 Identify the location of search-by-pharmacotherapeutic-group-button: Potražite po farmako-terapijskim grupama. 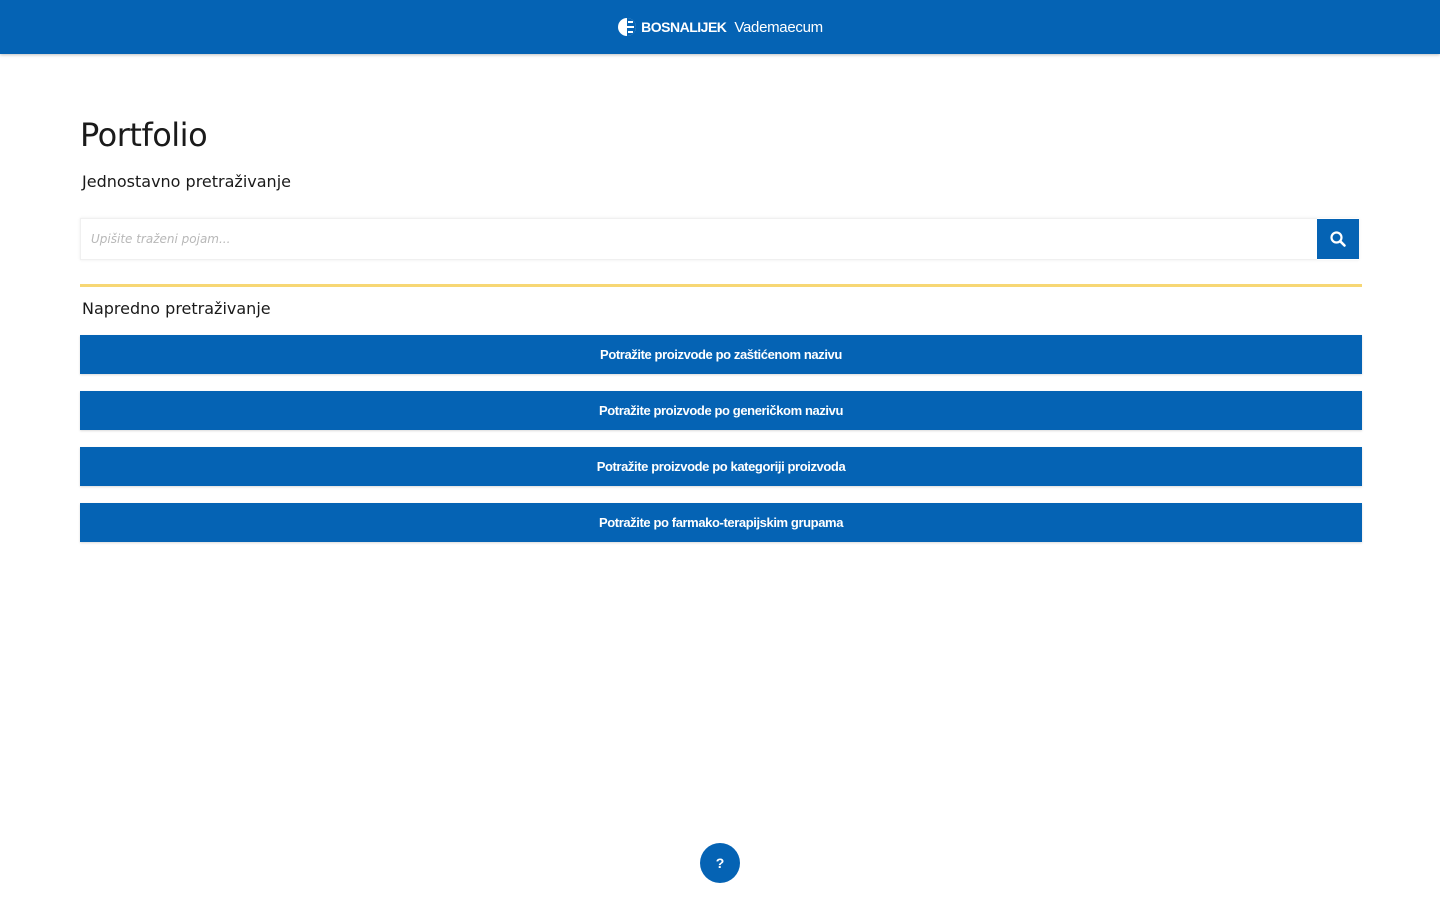
(721, 522).